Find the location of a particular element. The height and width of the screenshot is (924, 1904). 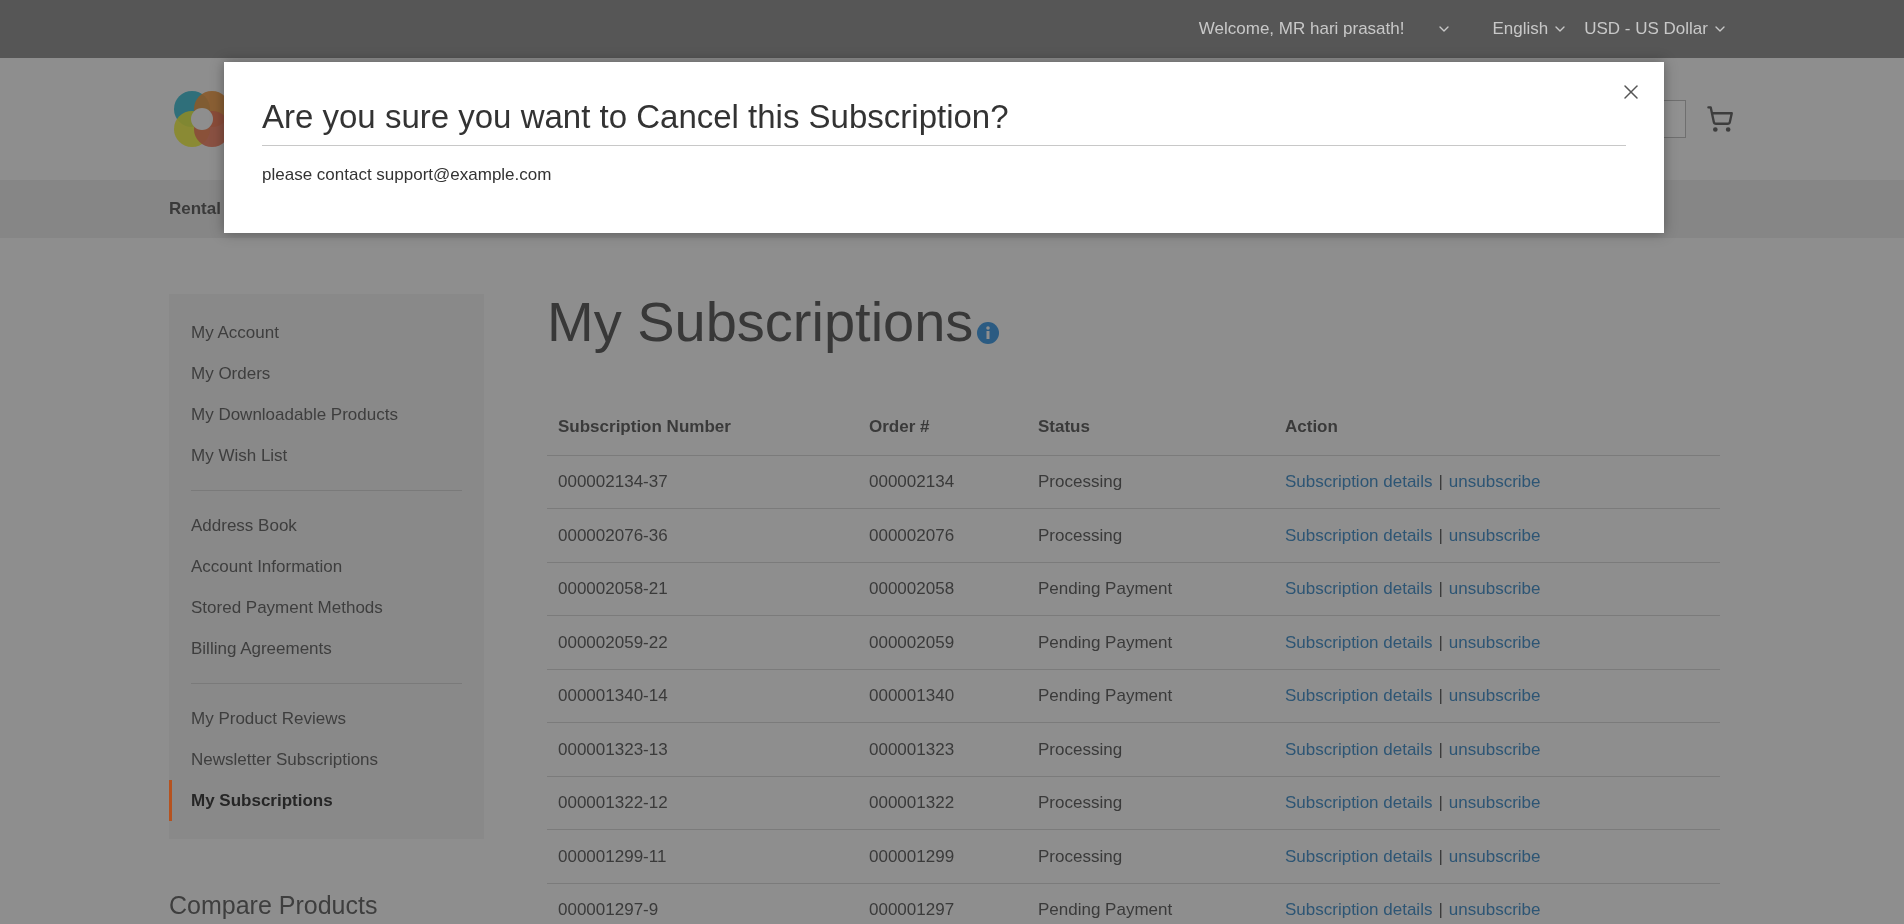

welcome-text: Welcome, MR hari prasath! is located at coordinates (1301, 29).